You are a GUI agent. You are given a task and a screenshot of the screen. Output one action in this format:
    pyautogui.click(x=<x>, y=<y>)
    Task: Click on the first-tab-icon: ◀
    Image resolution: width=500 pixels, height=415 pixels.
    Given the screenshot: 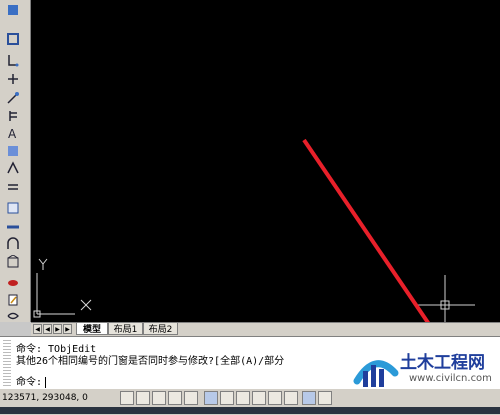 What is the action you would take?
    pyautogui.click(x=37, y=329)
    